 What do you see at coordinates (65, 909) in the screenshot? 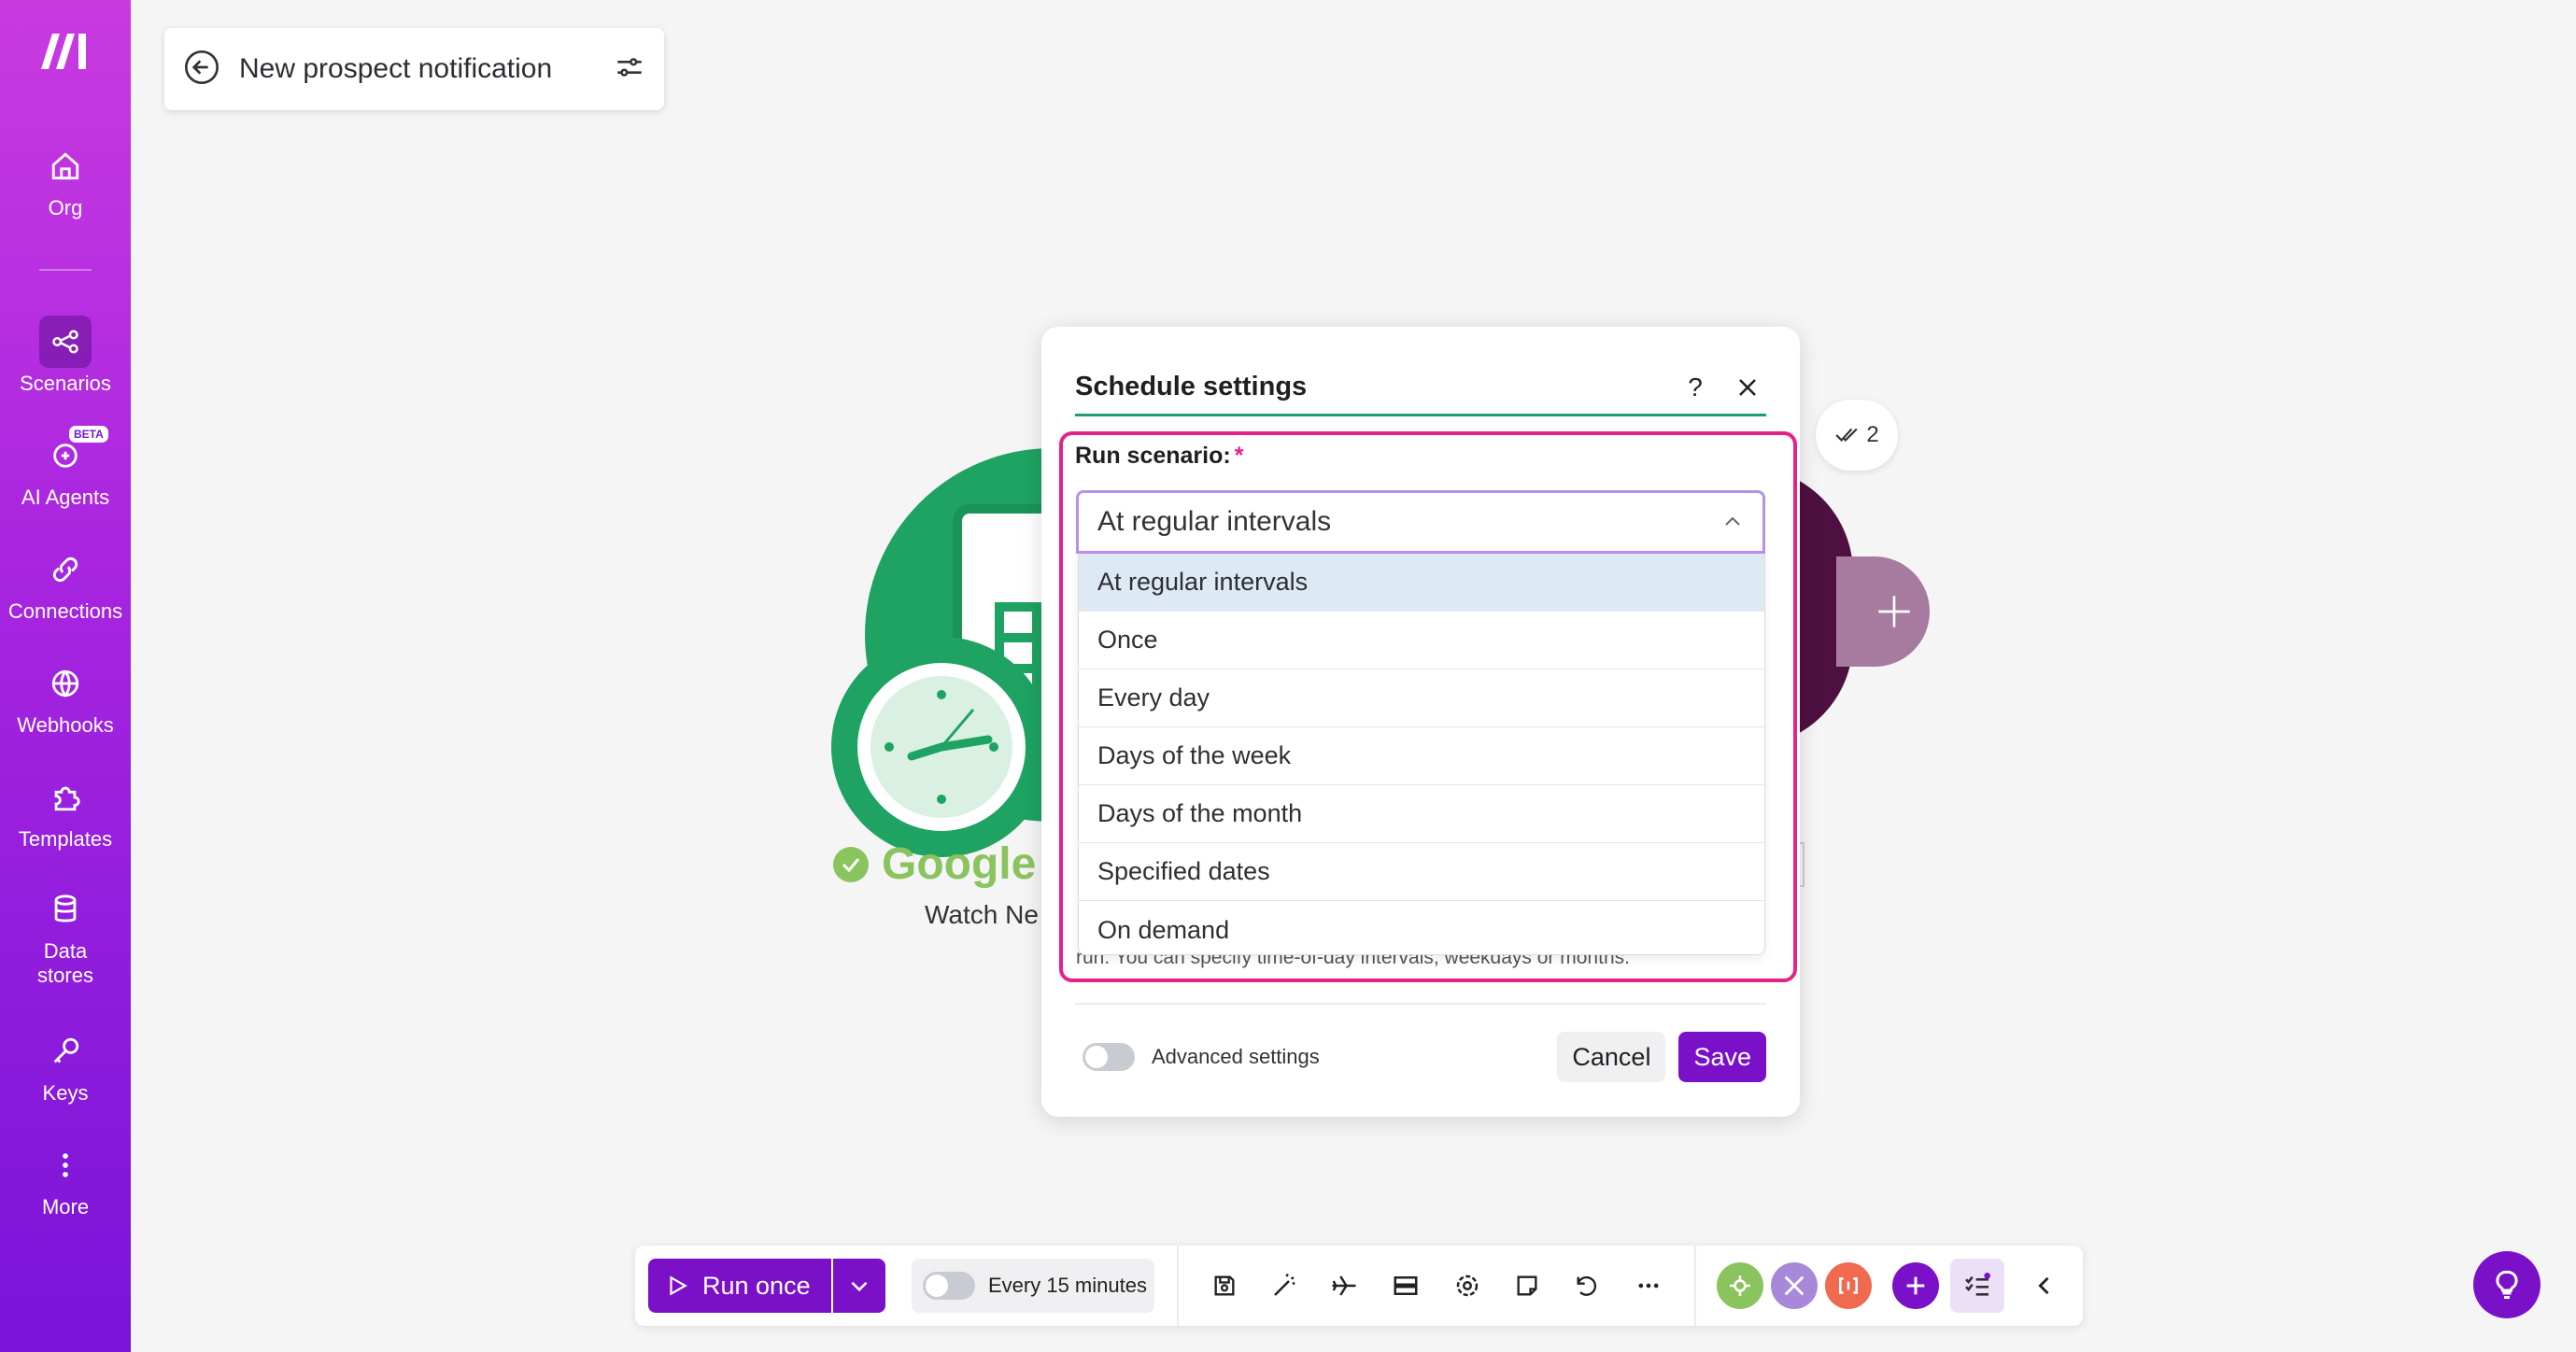
I see `database-icon` at bounding box center [65, 909].